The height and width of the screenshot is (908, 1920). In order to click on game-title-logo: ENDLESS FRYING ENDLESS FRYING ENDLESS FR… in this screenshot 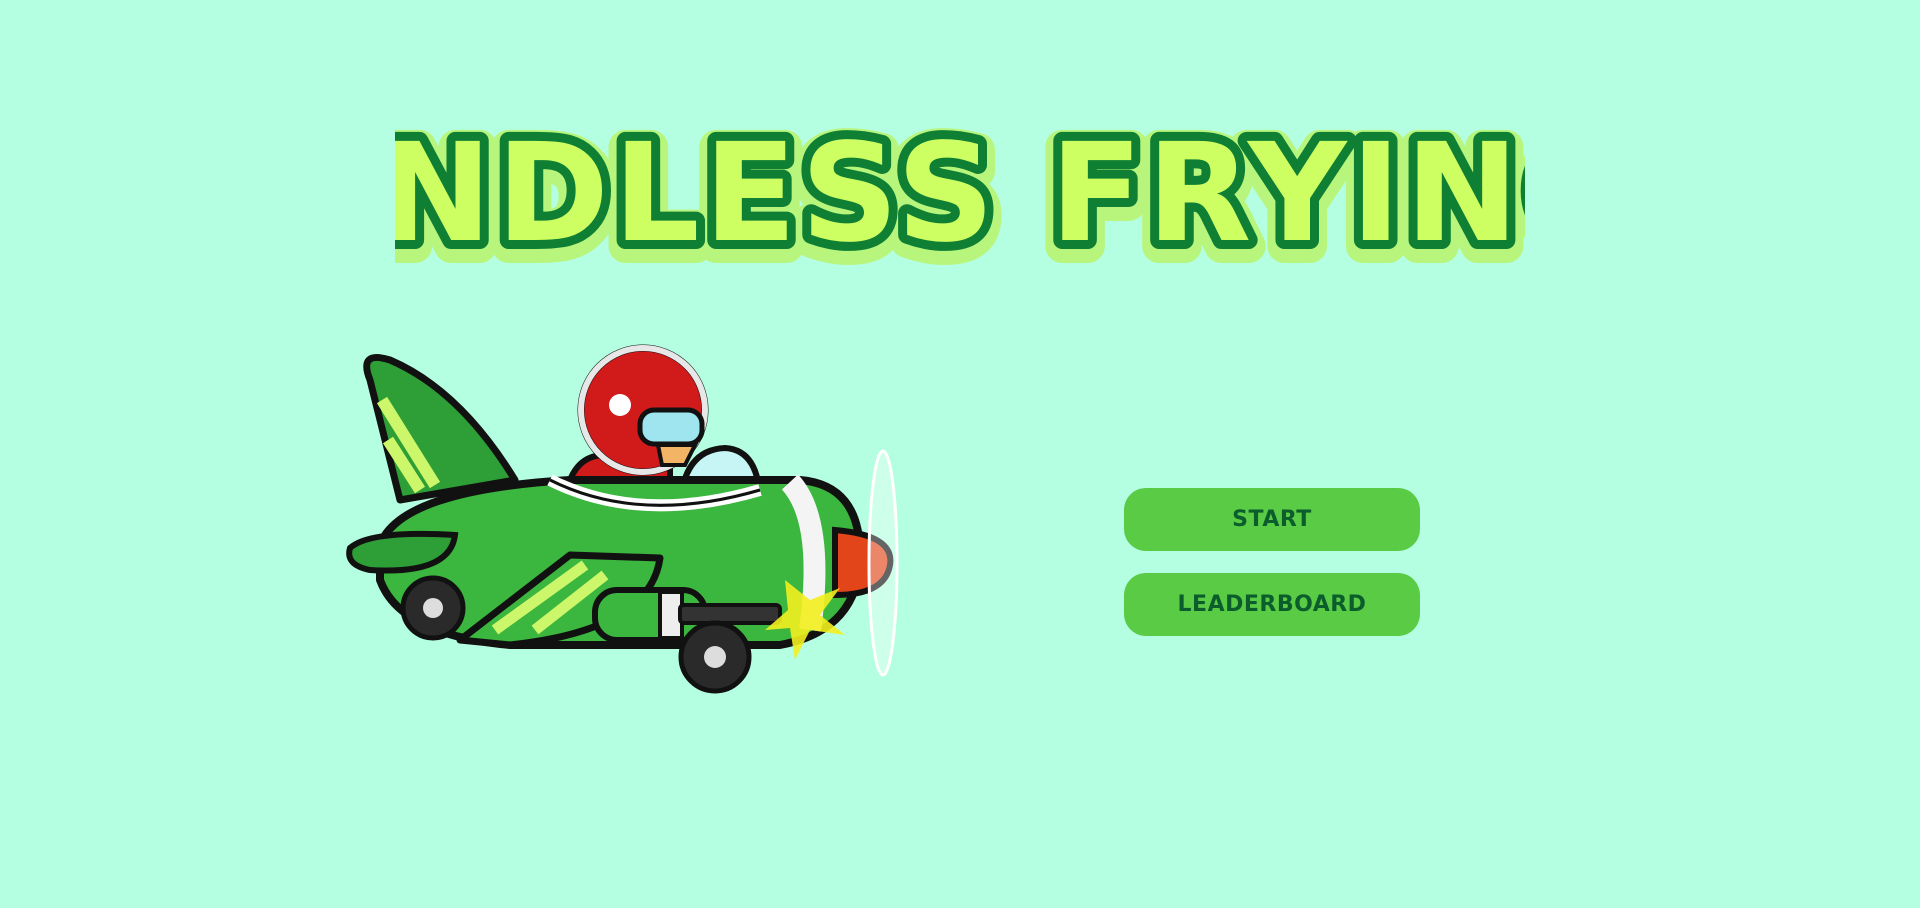, I will do `click(960, 208)`.